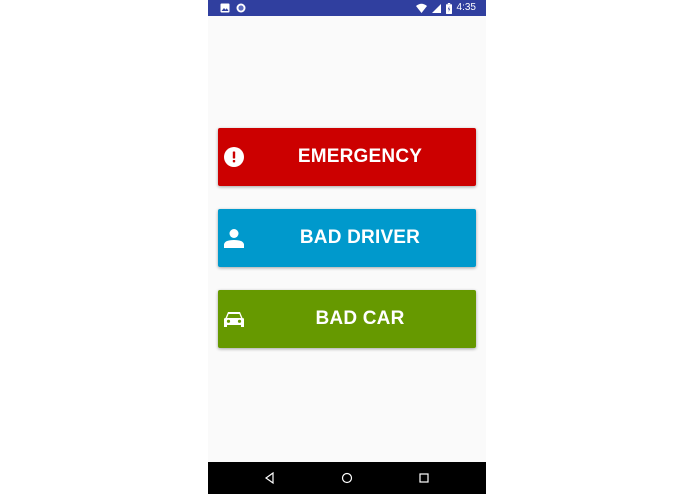  Describe the element at coordinates (421, 8) in the screenshot. I see `wifi-icon` at that location.